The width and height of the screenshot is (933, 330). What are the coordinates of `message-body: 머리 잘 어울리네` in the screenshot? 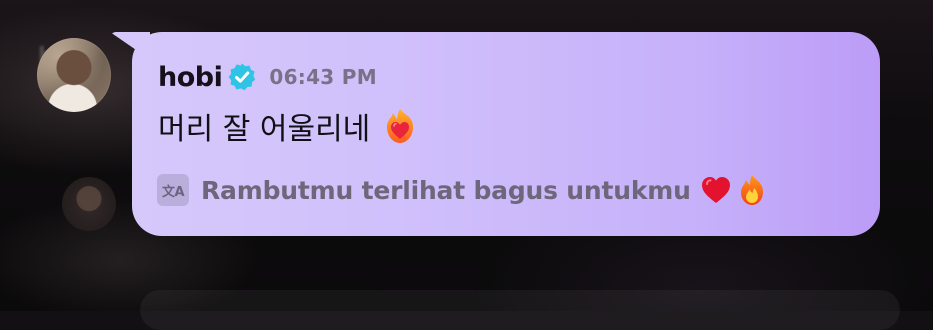 It's located at (289, 126).